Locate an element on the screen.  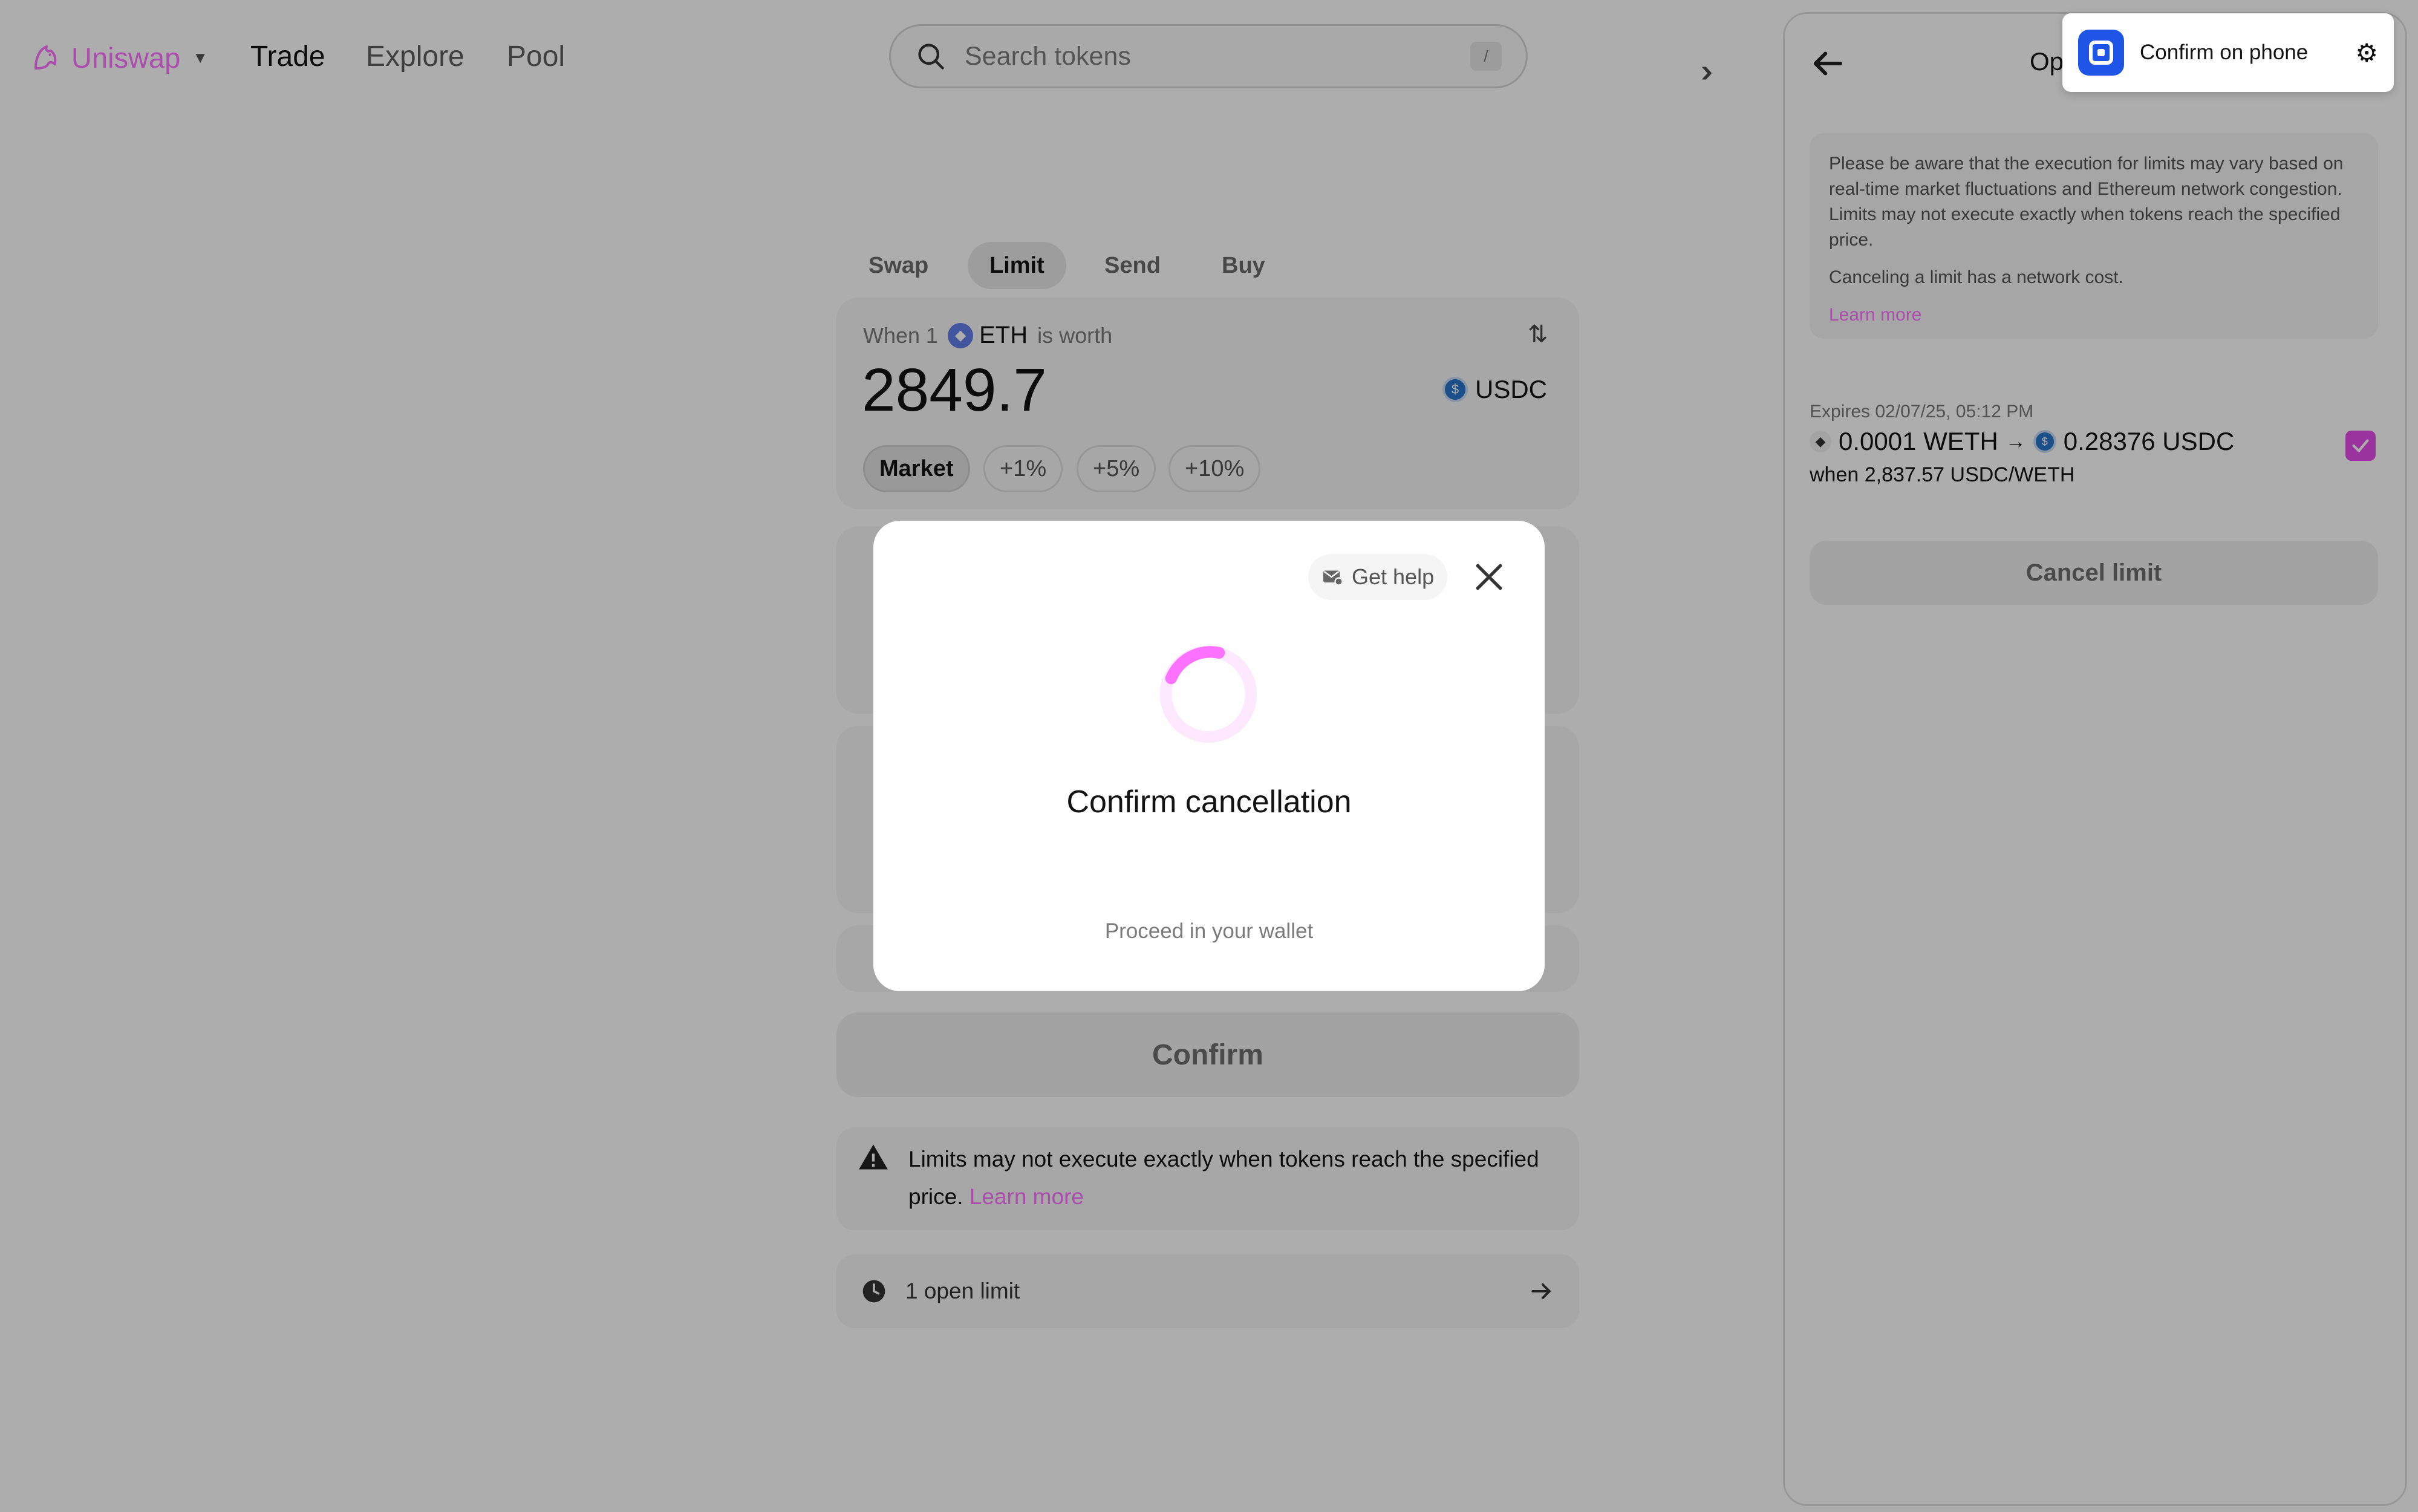
loading-spinner-icon is located at coordinates (1208, 694).